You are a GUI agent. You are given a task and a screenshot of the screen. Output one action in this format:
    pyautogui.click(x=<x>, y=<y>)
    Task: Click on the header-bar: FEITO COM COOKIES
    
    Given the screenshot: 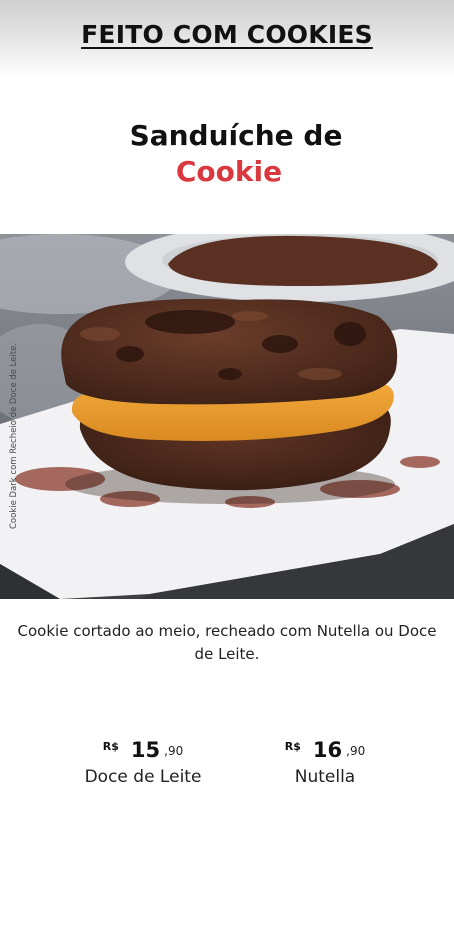 What is the action you would take?
    pyautogui.click(x=227, y=39)
    